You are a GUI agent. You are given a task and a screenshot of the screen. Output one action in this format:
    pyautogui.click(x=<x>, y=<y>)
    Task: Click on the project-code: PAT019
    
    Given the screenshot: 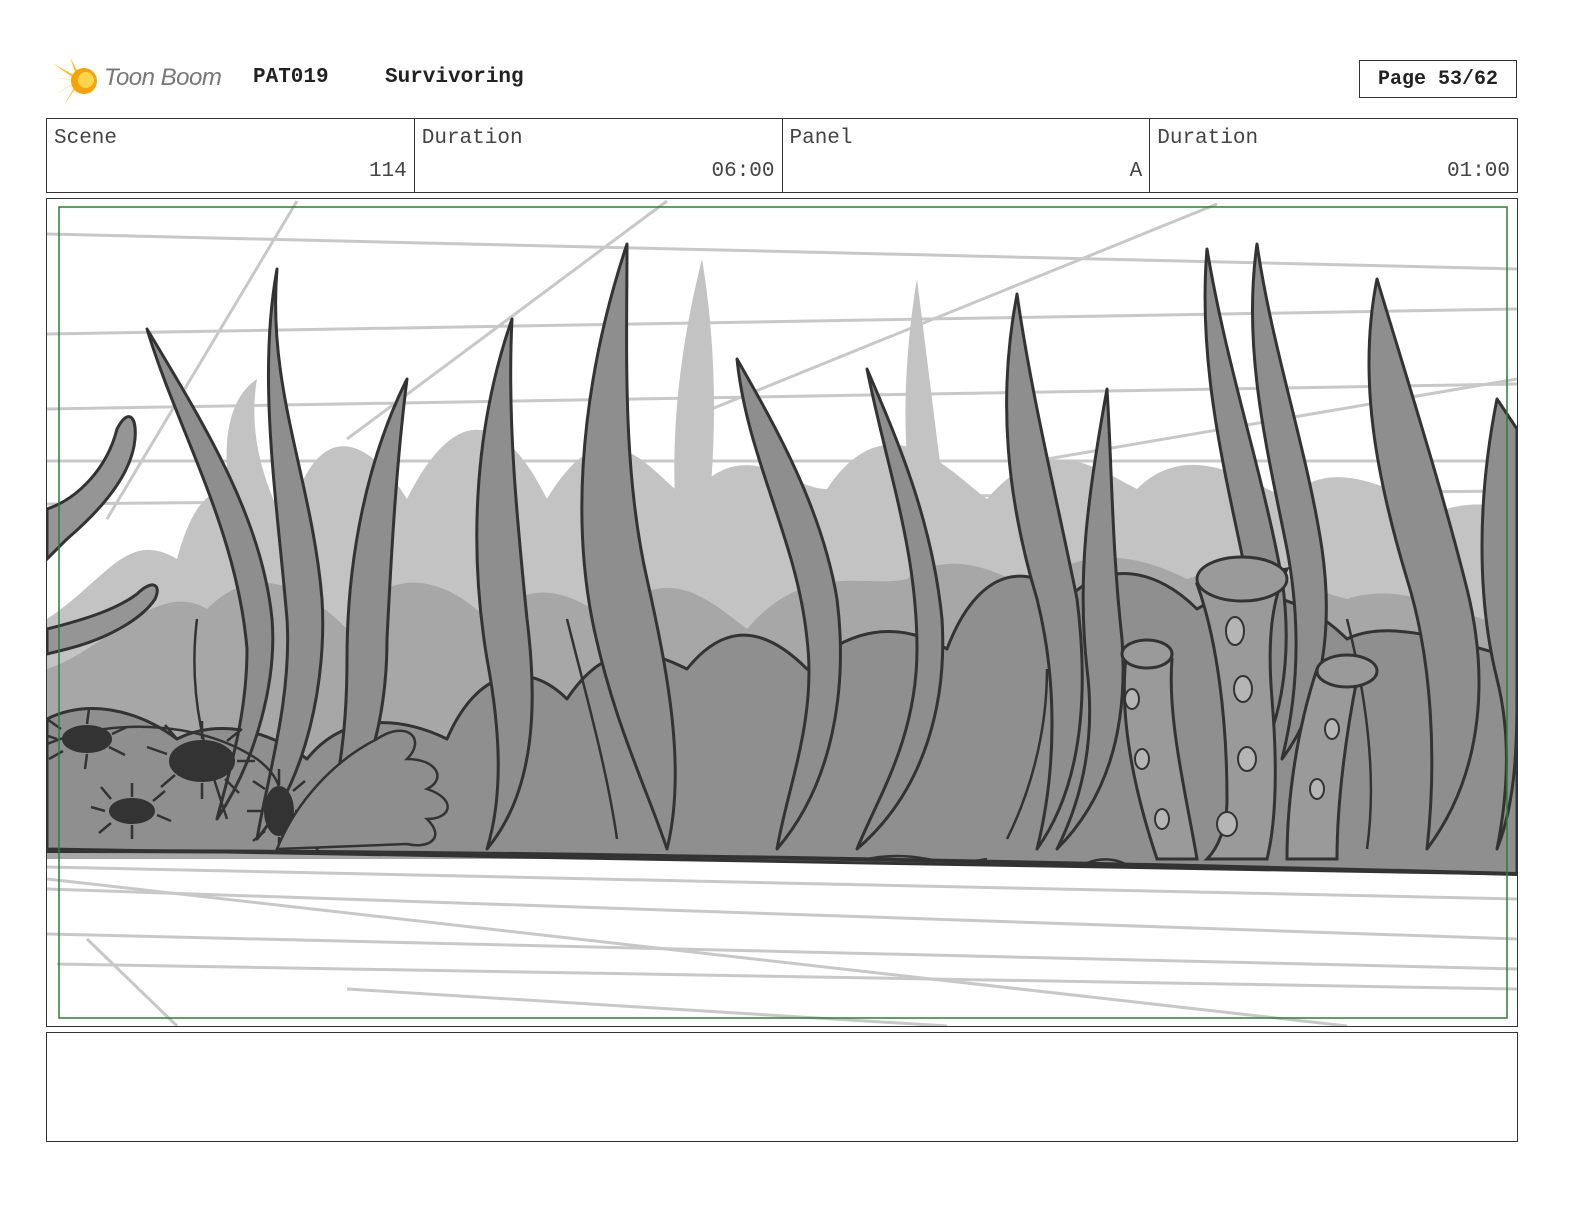 What is the action you would take?
    pyautogui.click(x=291, y=77)
    